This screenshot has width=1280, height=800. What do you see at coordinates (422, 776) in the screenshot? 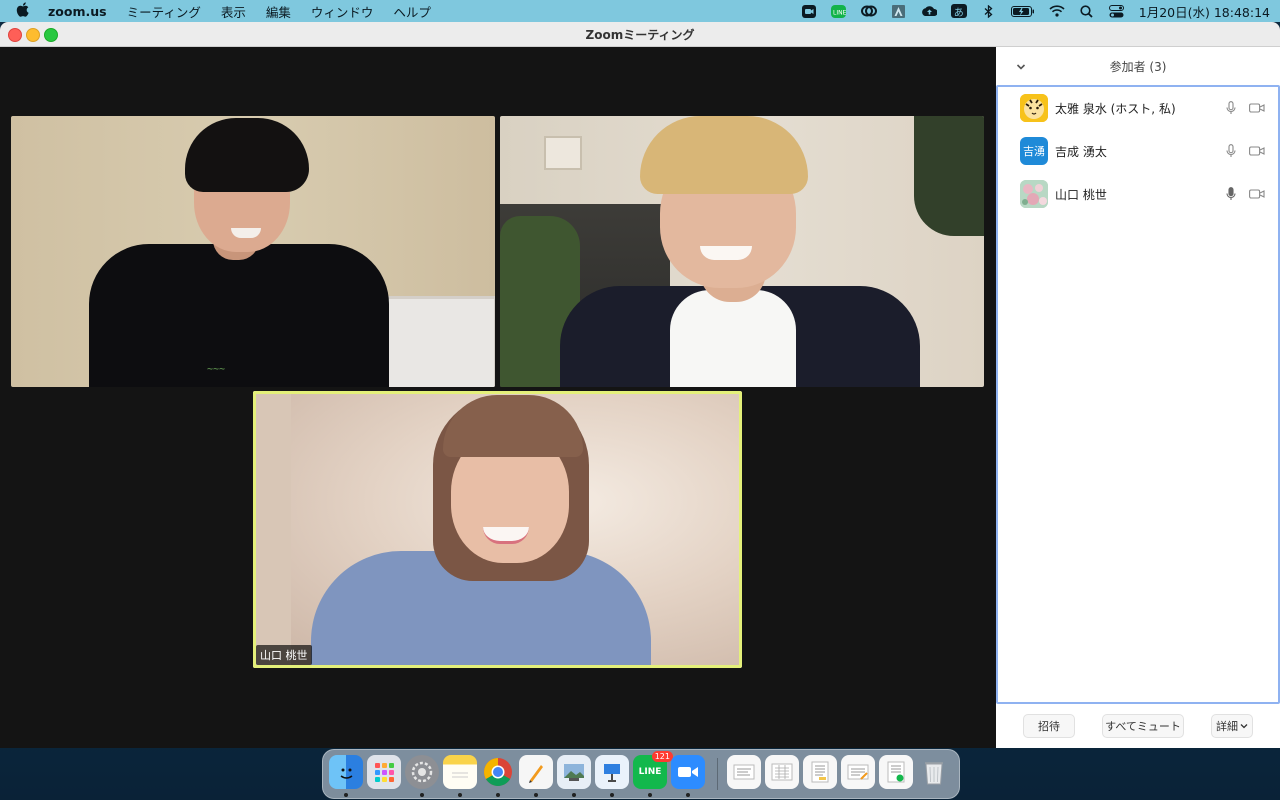
I see `system-preferences-icon` at bounding box center [422, 776].